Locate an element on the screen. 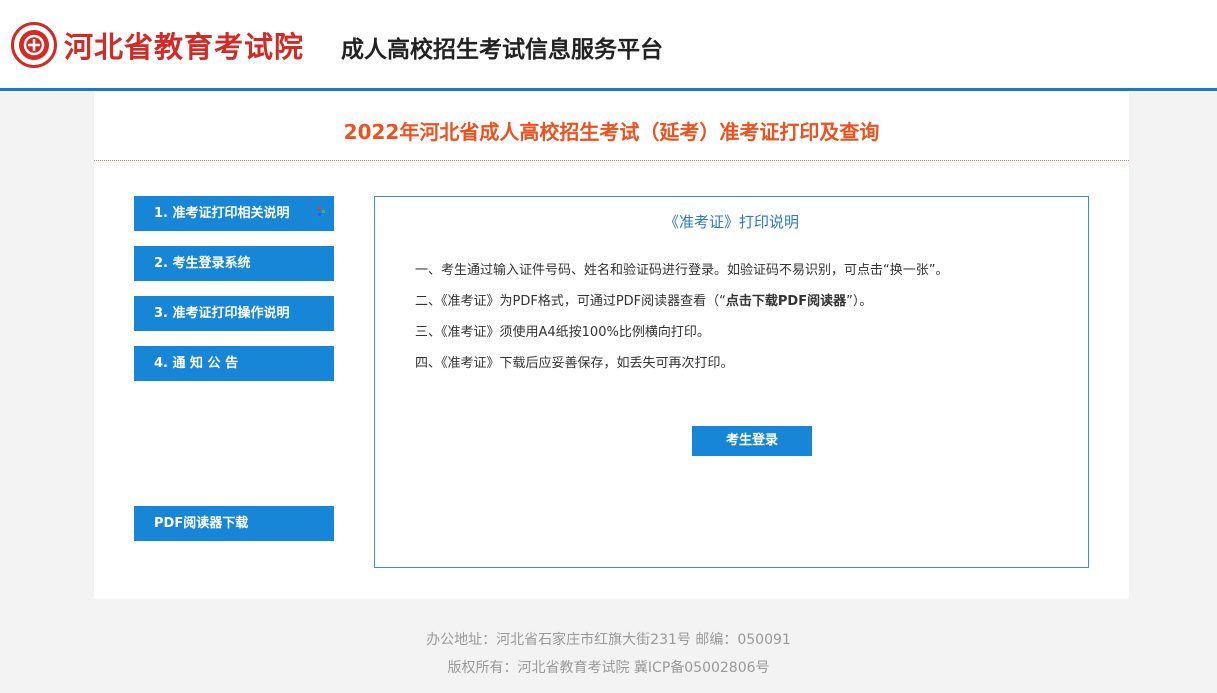 The width and height of the screenshot is (1217, 693). instruction-item: 三、《准考证》须使用A4纸按100%比例横向打印。 is located at coordinates (562, 332).